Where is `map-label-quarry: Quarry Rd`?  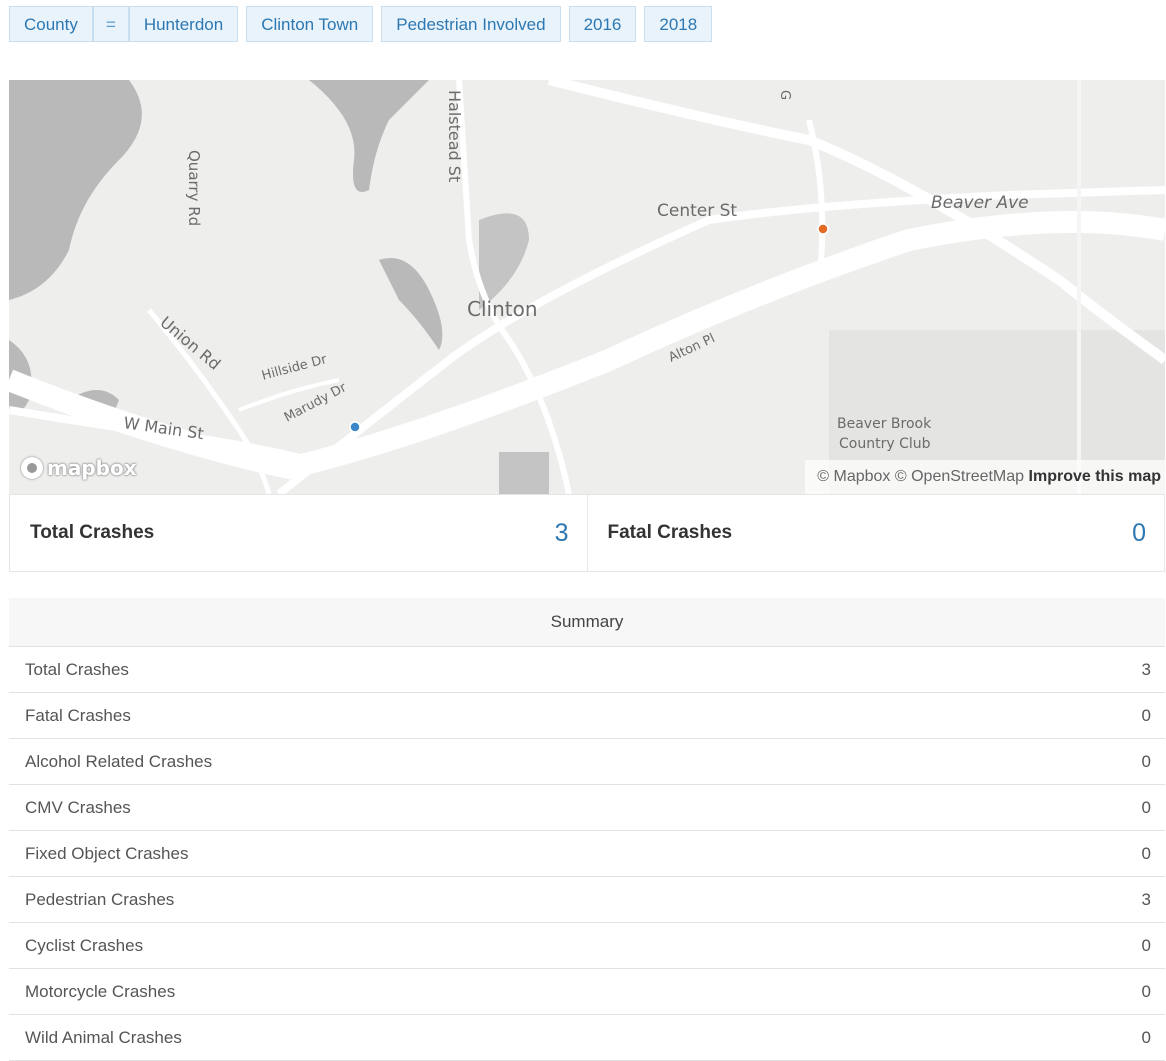
map-label-quarry: Quarry Rd is located at coordinates (194, 188).